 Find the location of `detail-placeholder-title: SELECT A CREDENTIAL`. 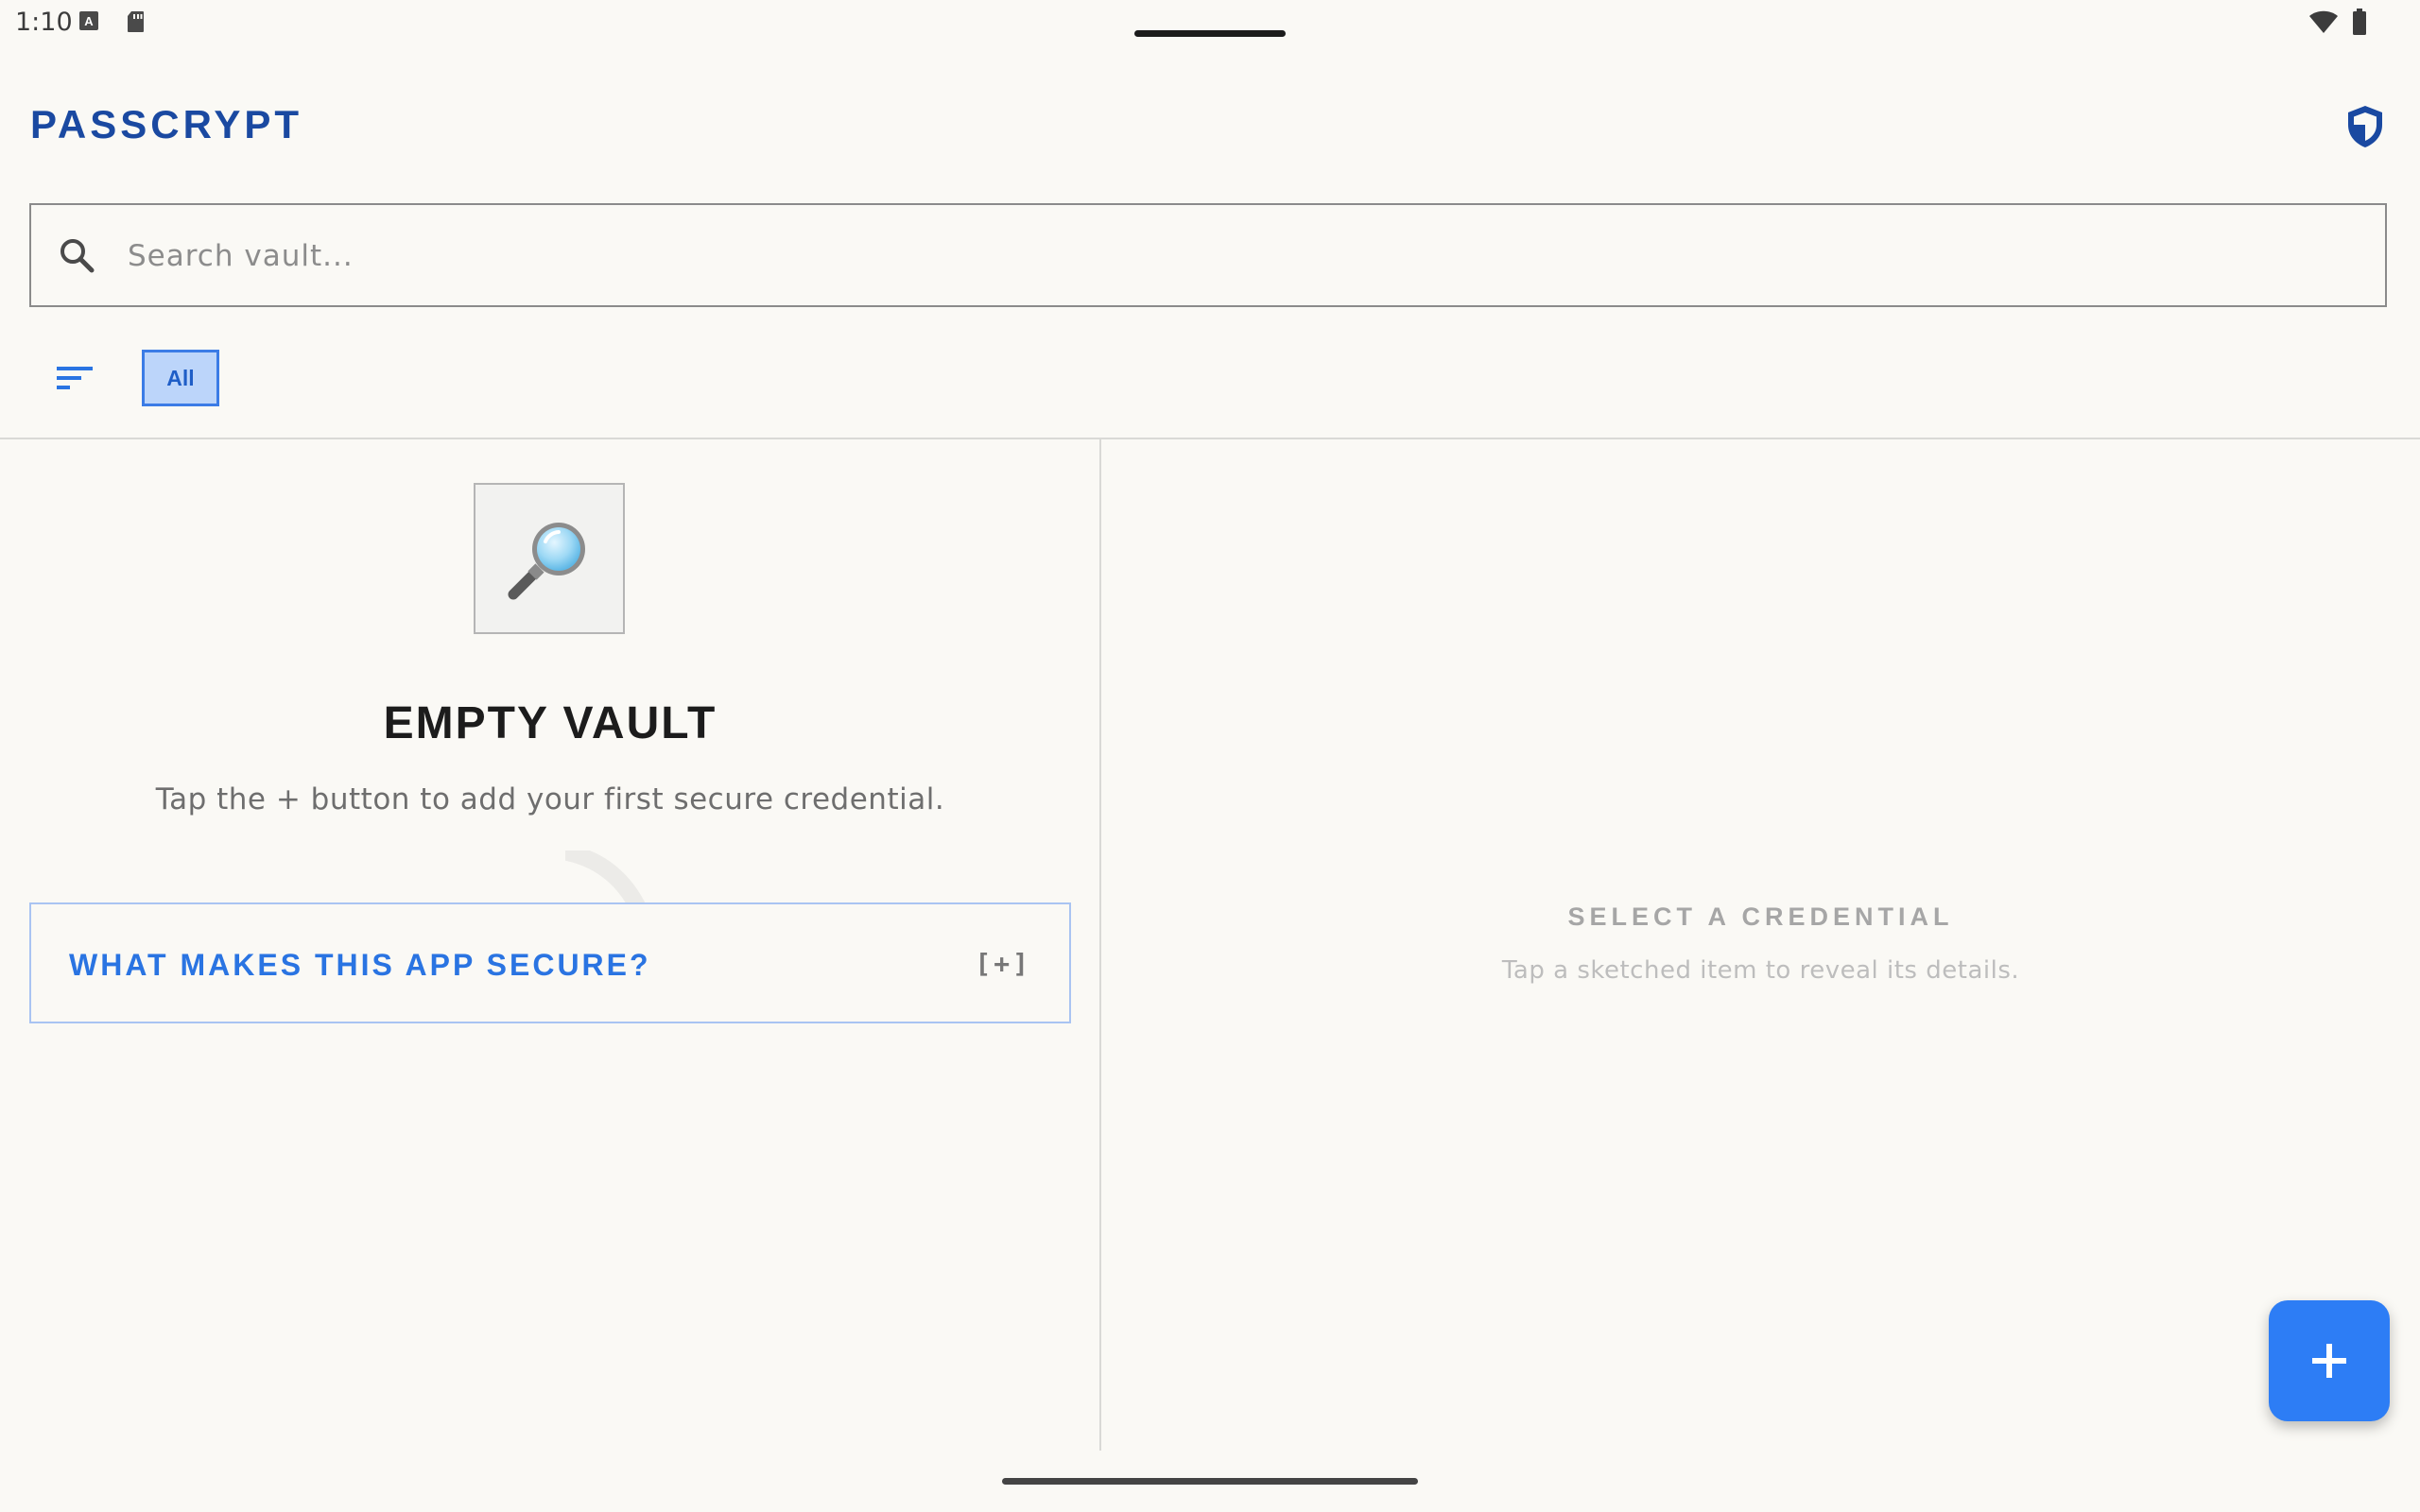

detail-placeholder-title: SELECT A CREDENTIAL is located at coordinates (1760, 916).